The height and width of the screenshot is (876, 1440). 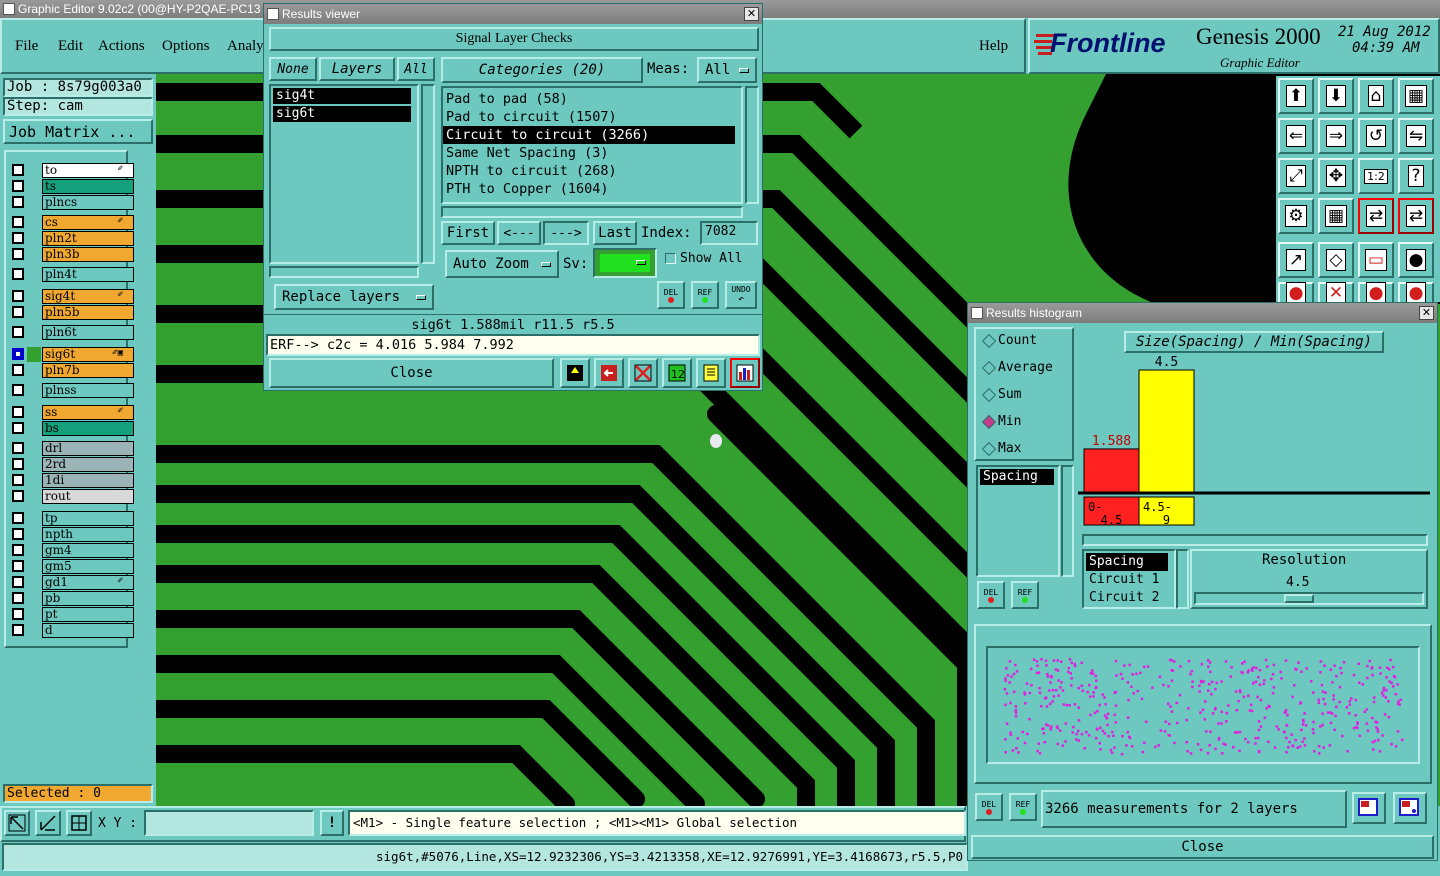 I want to click on field-list: Spacing Circuit 1 Circuit 2, so click(x=1129, y=579).